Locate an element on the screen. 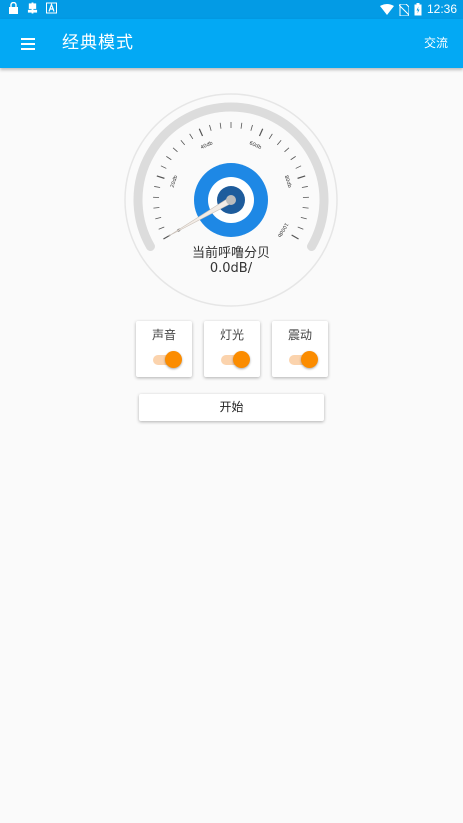  status-bar: 12:36 is located at coordinates (231, 9).